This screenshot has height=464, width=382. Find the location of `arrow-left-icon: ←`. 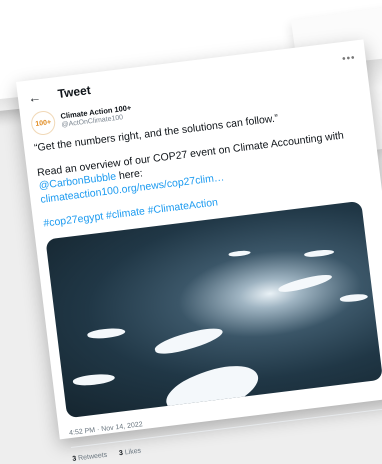

arrow-left-icon: ← is located at coordinates (37, 96).